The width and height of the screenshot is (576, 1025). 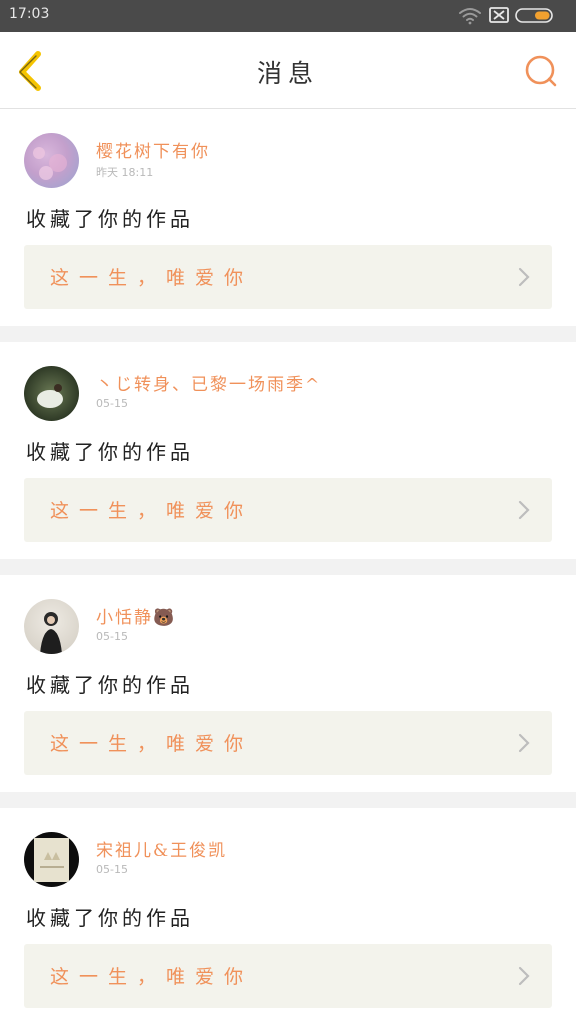 I want to click on timestamp: 昨天 18:11, so click(x=125, y=172).